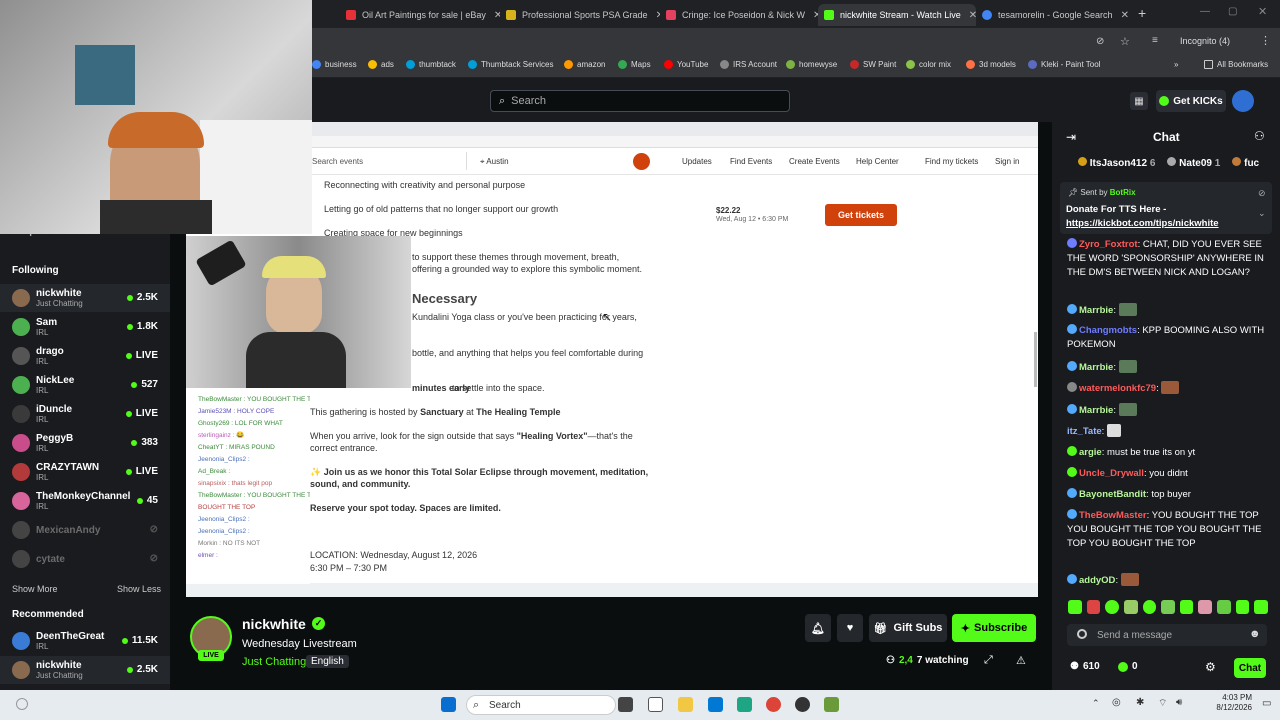 The height and width of the screenshot is (720, 1280). What do you see at coordinates (1191, 101) in the screenshot?
I see `get-kicks-button: Get KICKs` at bounding box center [1191, 101].